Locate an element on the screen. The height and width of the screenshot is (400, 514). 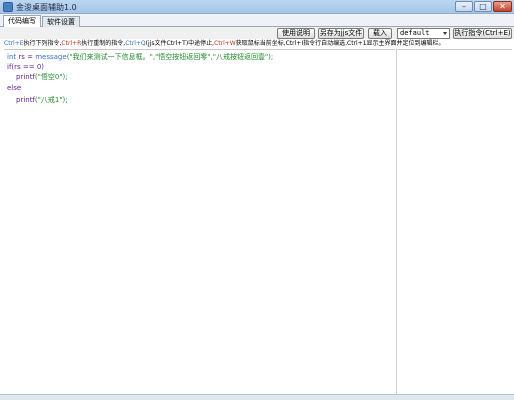
toolbar: 使用说明 另存为jjs文件 载入 default 执行指令(Ctrl+E) is located at coordinates (257, 33).